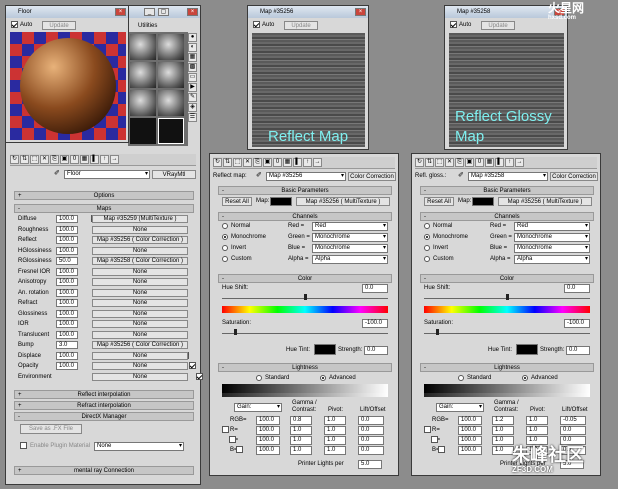 The height and width of the screenshot is (489, 618). Describe the element at coordinates (503, 420) in the screenshot. I see `gamma-field: 1.2` at that location.